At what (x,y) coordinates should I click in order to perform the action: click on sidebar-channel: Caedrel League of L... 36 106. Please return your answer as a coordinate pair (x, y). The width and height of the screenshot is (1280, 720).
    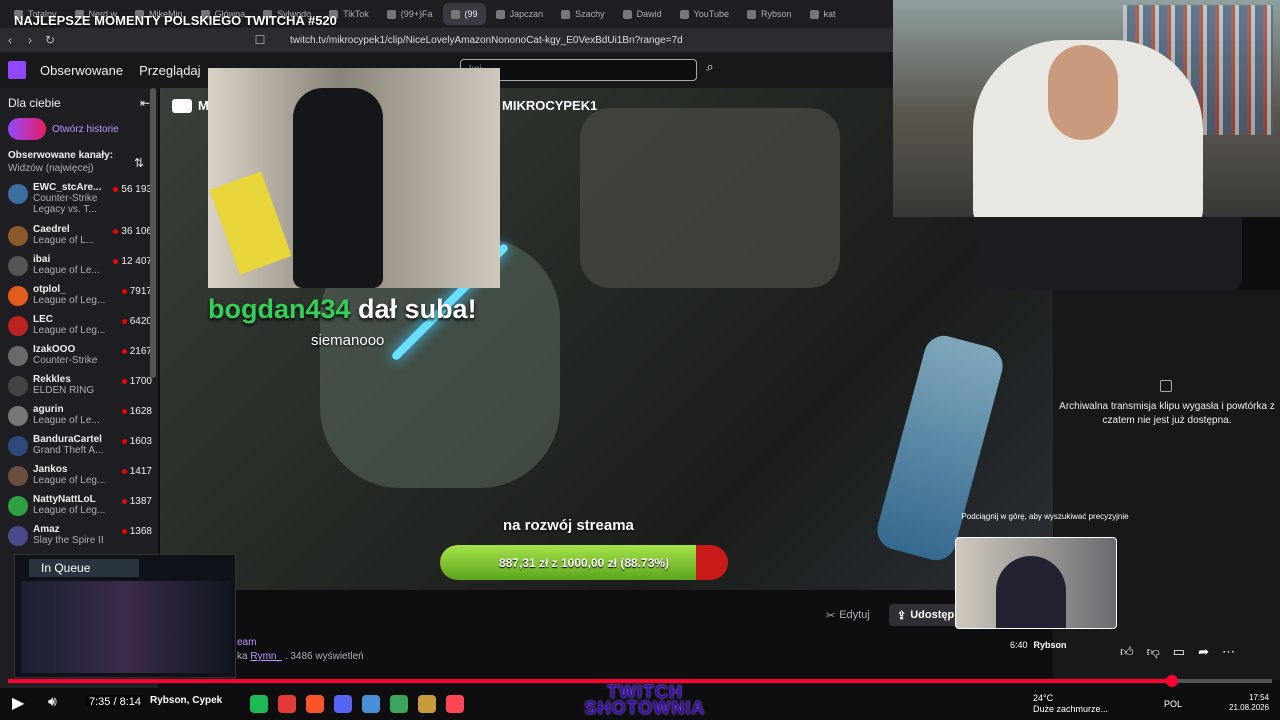
    Looking at the image, I should click on (79, 239).